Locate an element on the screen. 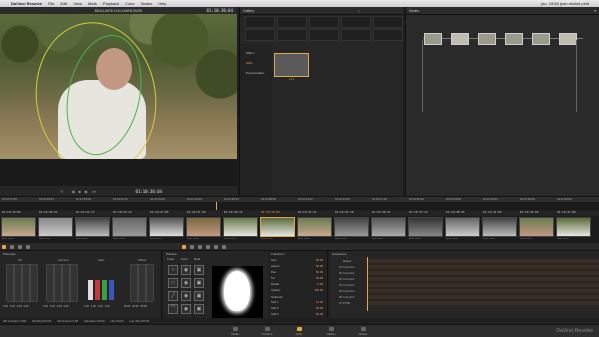  curve-window-icon: ⌒ is located at coordinates (173, 309).